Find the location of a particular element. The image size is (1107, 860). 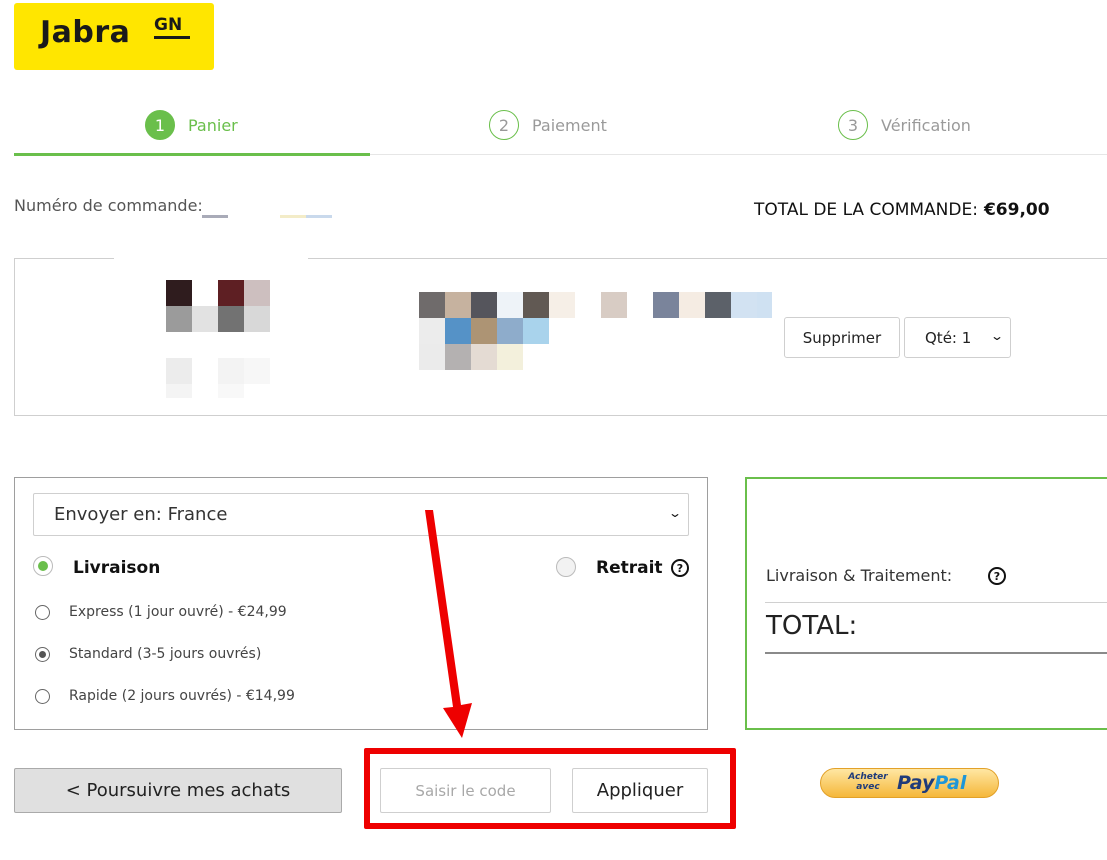

shipping-option-rapide: Rapide (2 jours ouvrés) - €14,99 is located at coordinates (182, 696).